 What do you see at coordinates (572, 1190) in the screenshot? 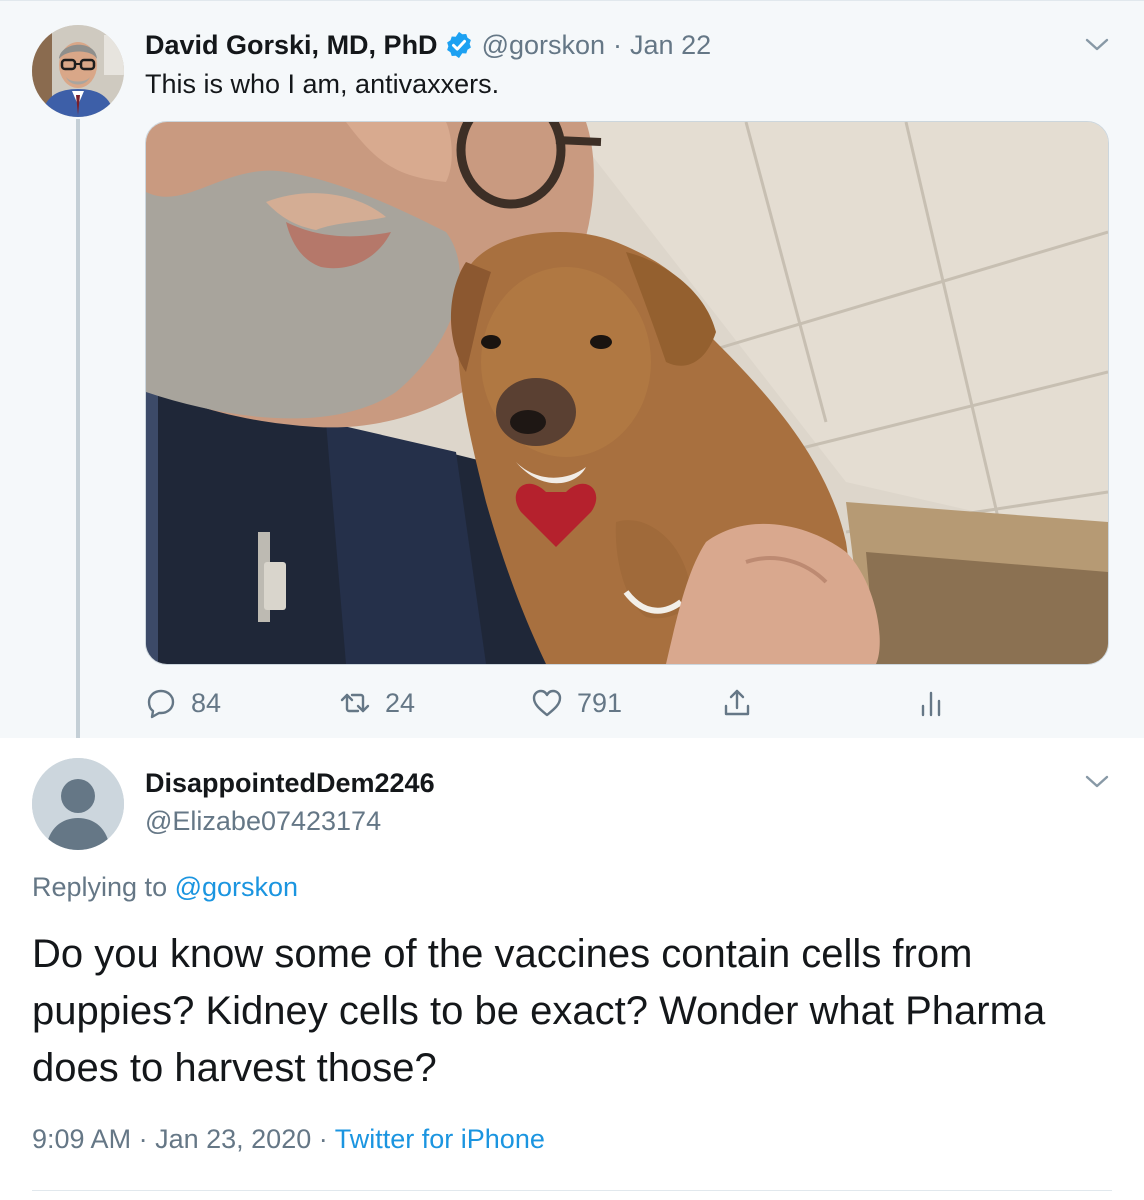
I see `divider` at bounding box center [572, 1190].